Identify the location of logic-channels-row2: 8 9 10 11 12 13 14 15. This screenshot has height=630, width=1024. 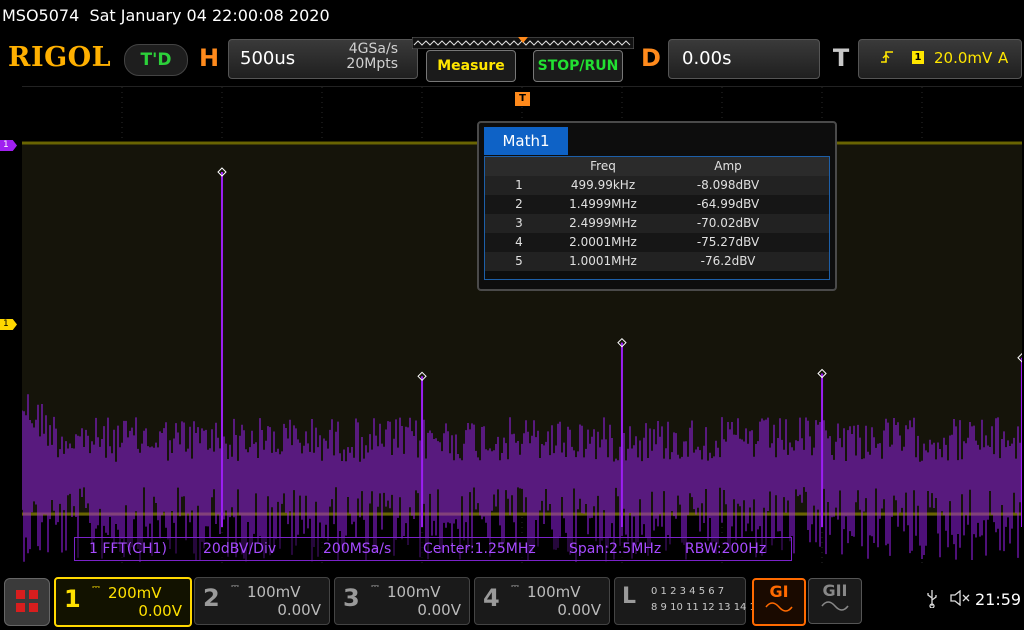
(707, 607).